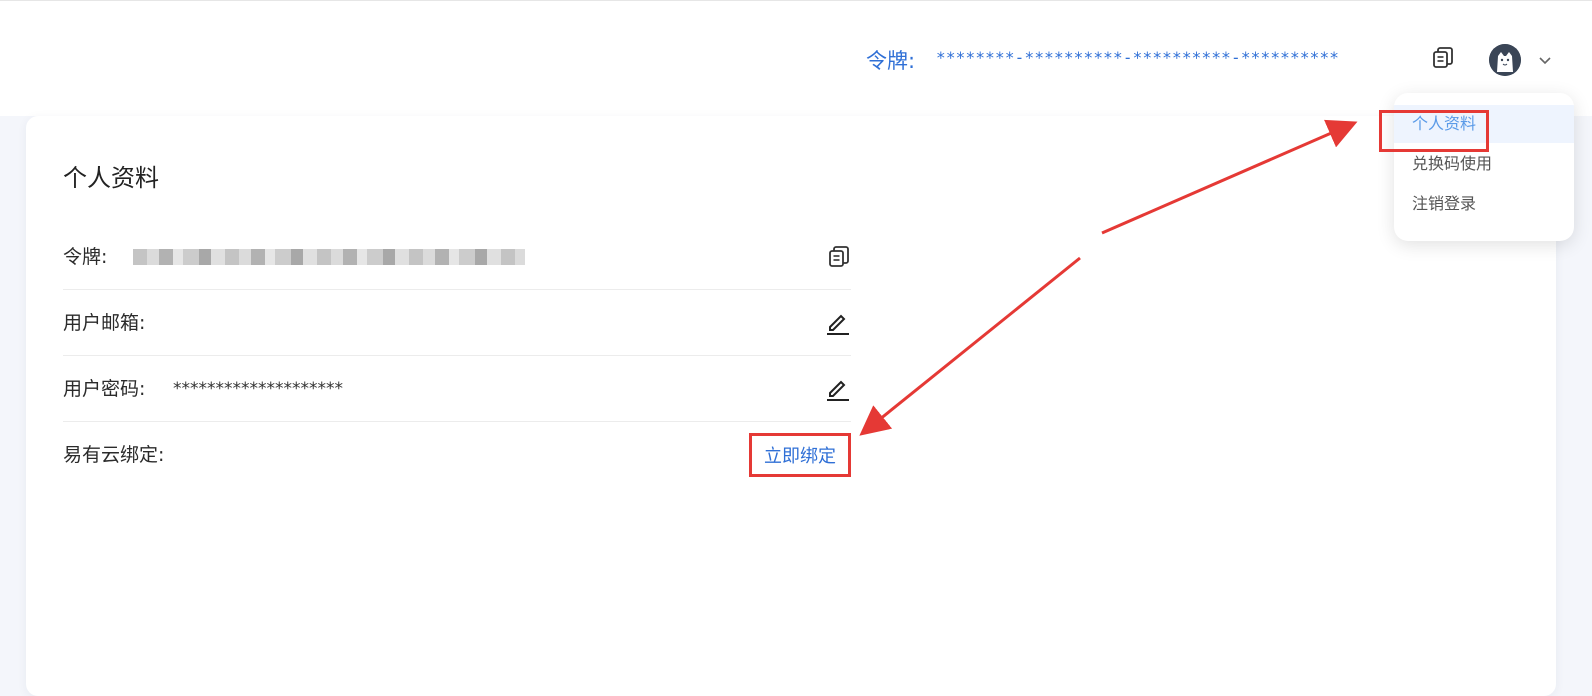 The image size is (1592, 696). Describe the element at coordinates (1545, 60) in the screenshot. I see `chevron-down-icon` at that location.